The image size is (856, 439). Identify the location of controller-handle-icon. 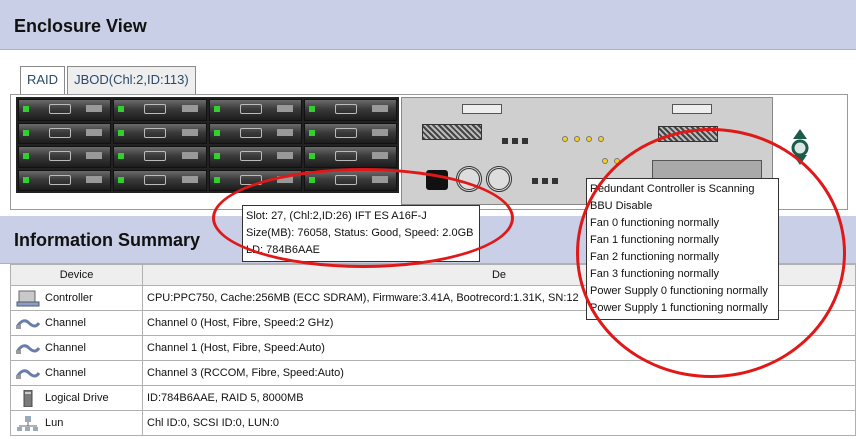
(482, 109).